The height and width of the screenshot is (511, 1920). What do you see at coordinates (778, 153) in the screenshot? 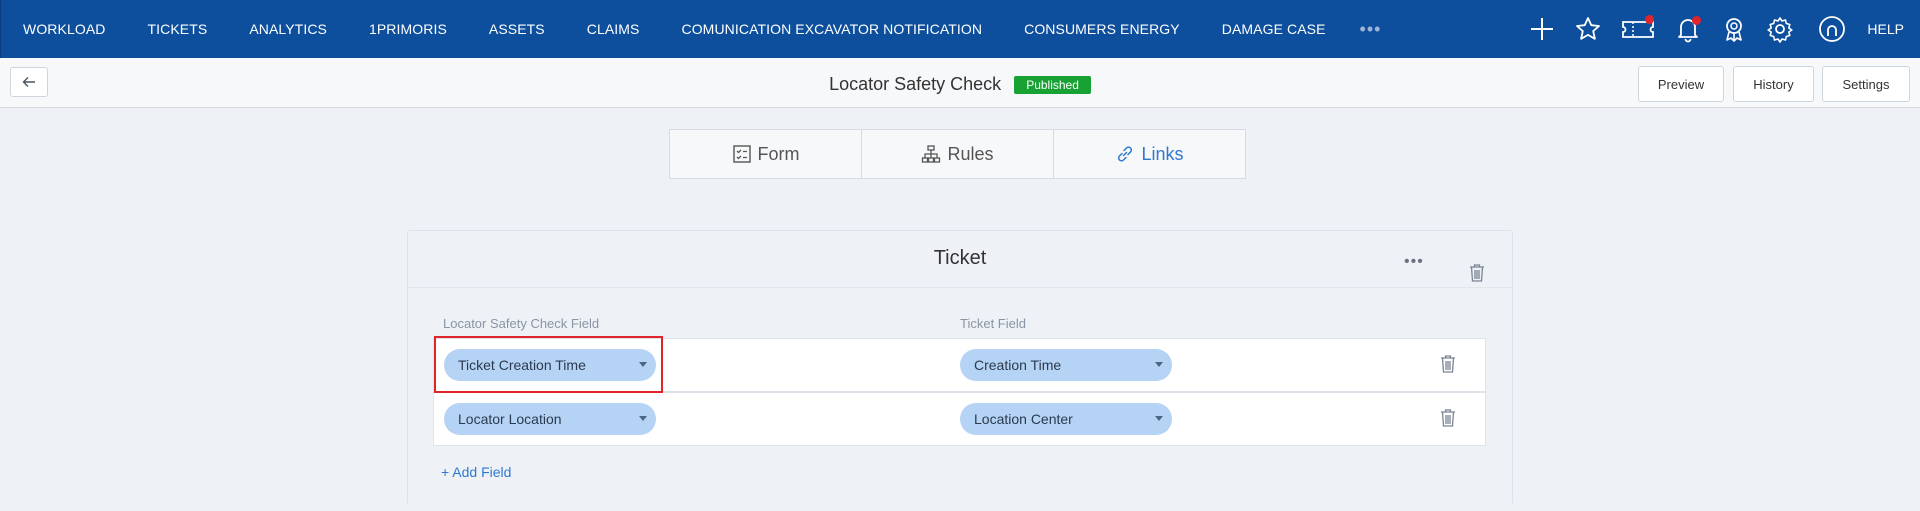
I see `tab-form-label: Form` at bounding box center [778, 153].